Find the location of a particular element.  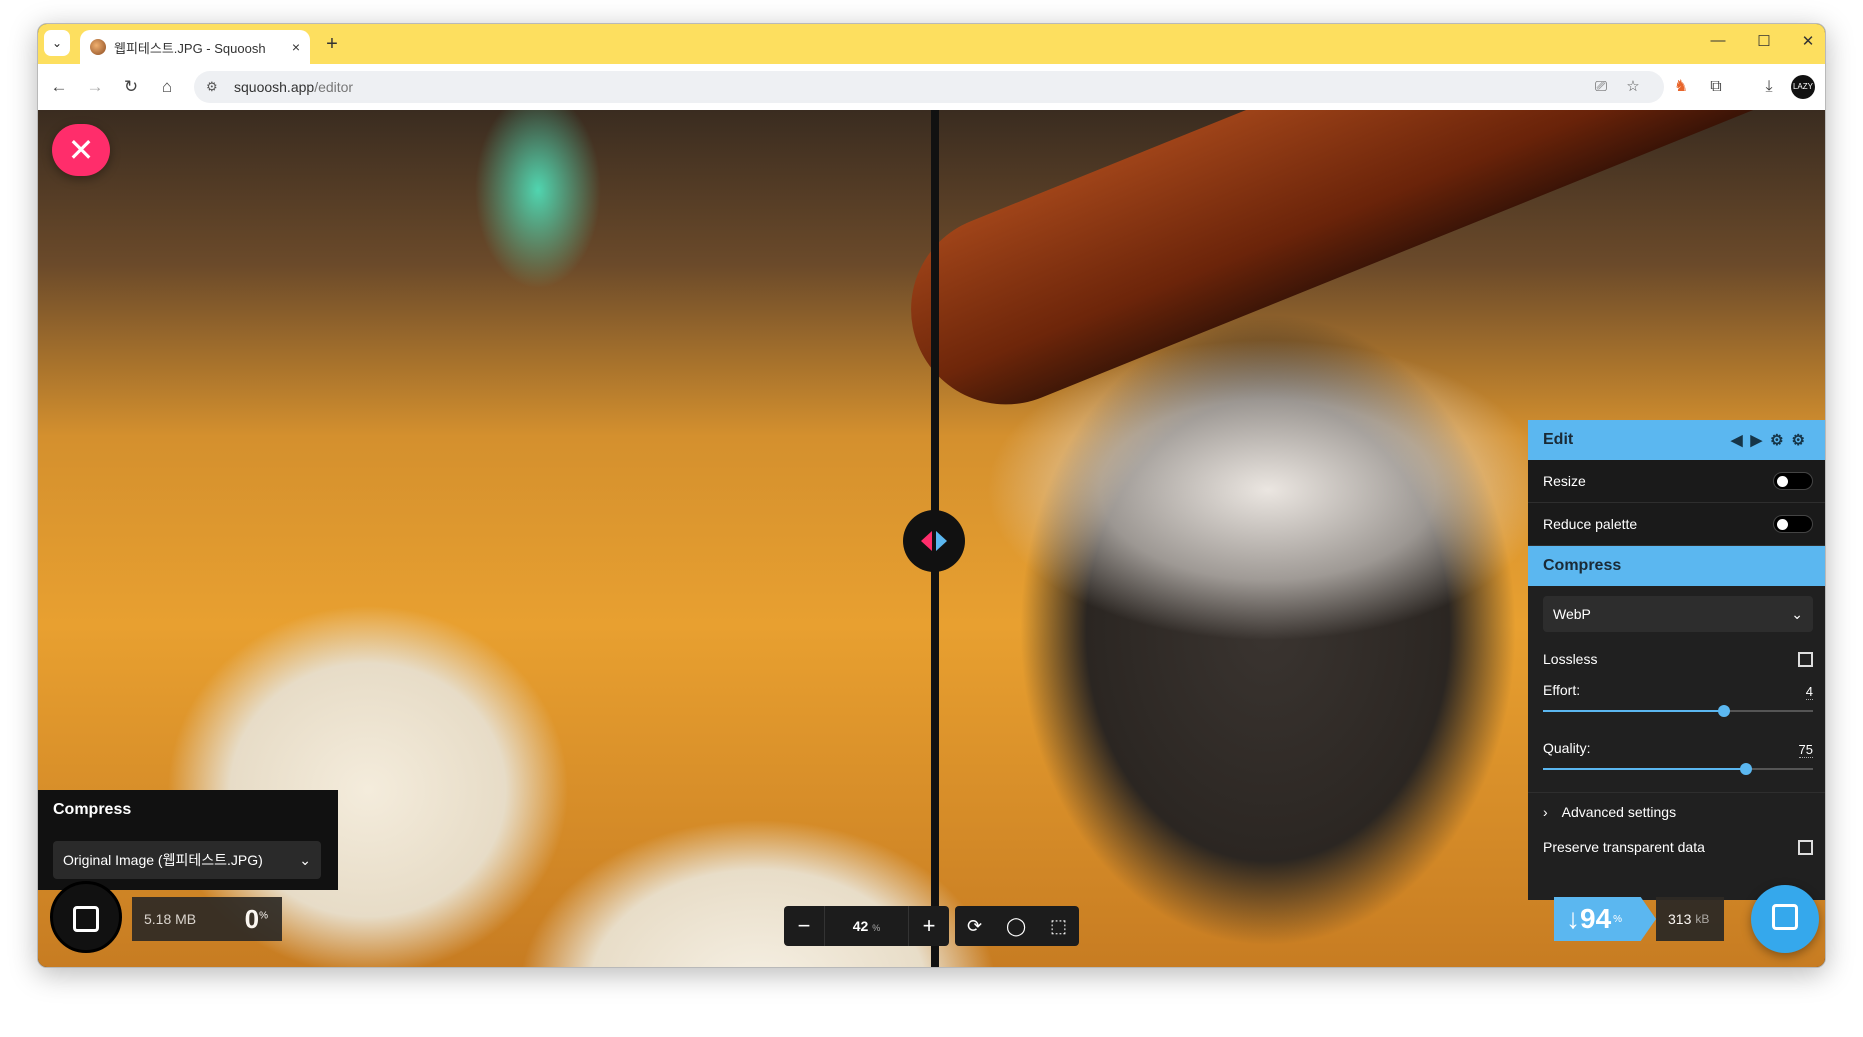

right-percent: ↓ 94% is located at coordinates (1605, 919).